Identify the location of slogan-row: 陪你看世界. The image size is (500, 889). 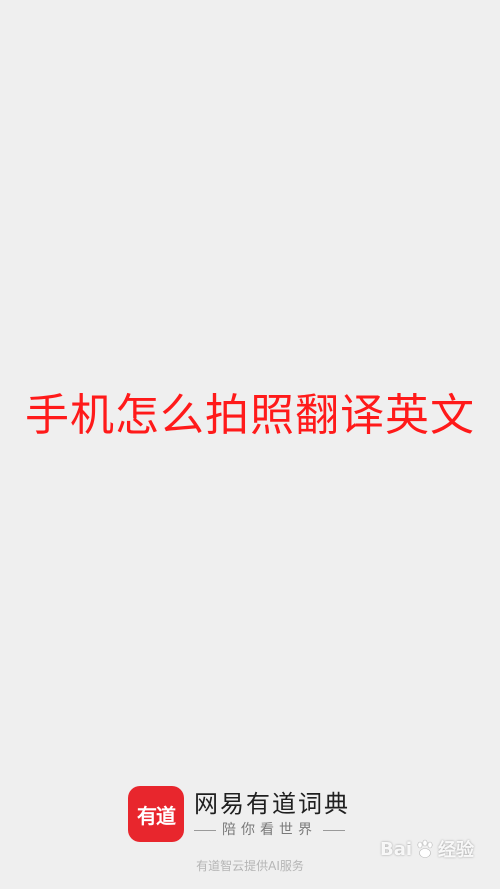
(272, 830).